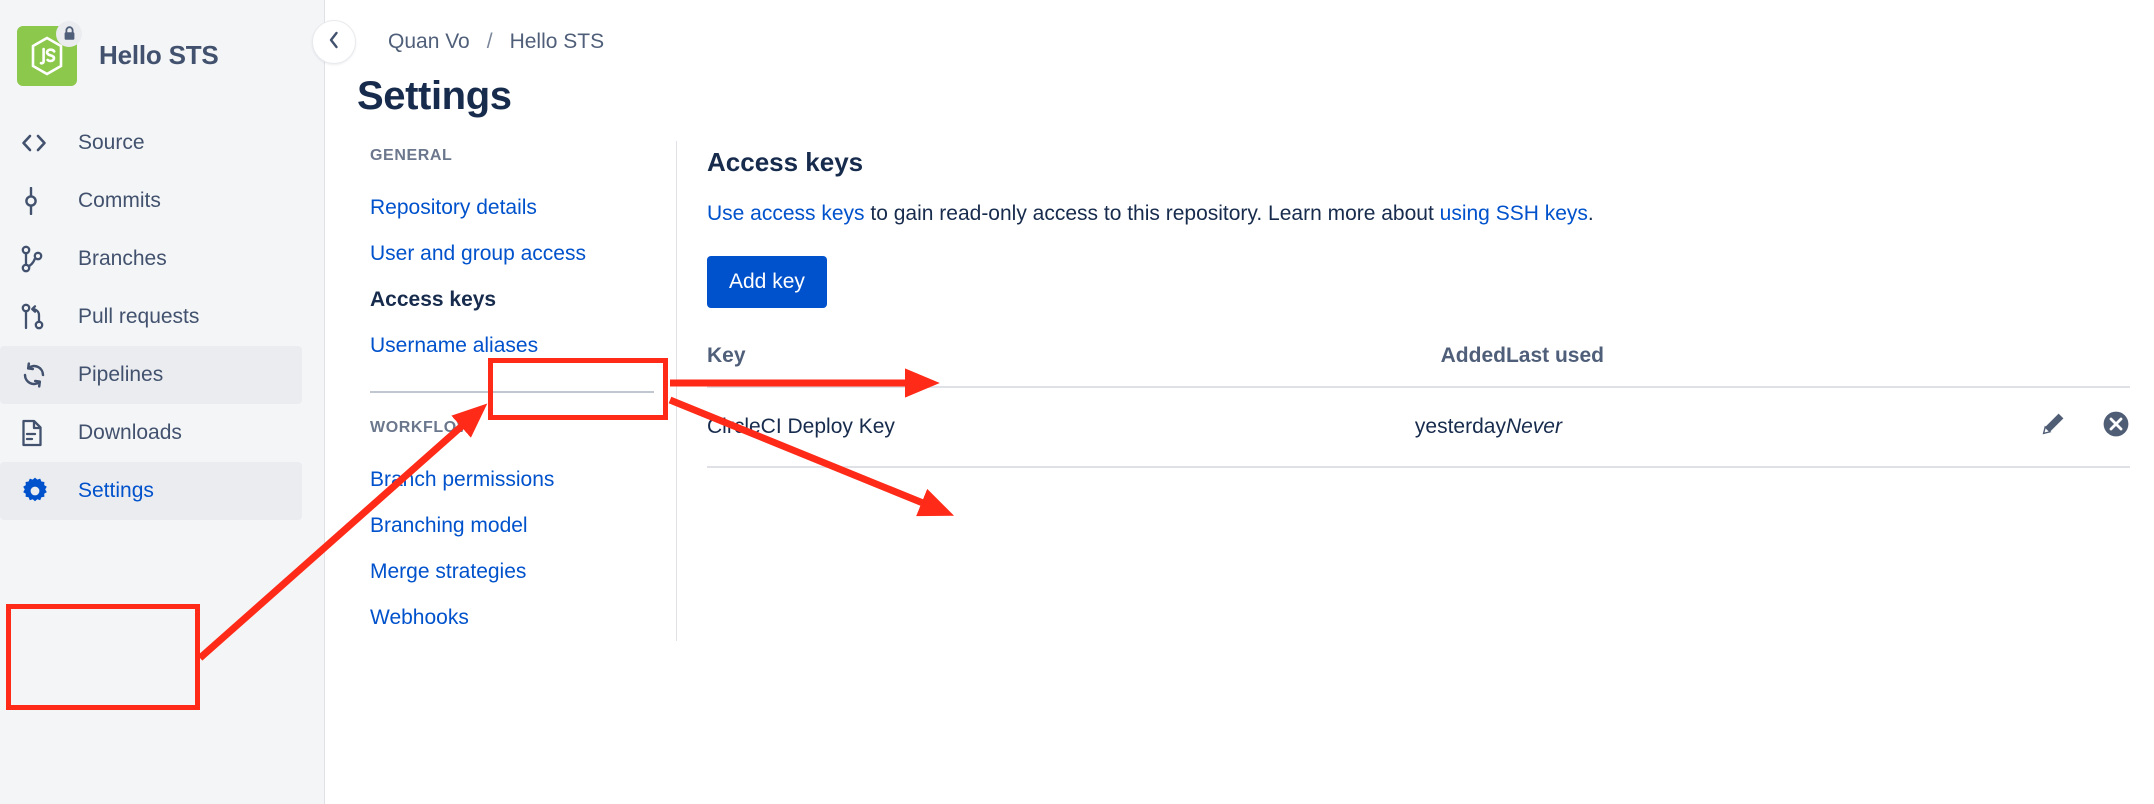 The height and width of the screenshot is (804, 2154). Describe the element at coordinates (1590, 213) in the screenshot. I see `panel-description-end: .` at that location.